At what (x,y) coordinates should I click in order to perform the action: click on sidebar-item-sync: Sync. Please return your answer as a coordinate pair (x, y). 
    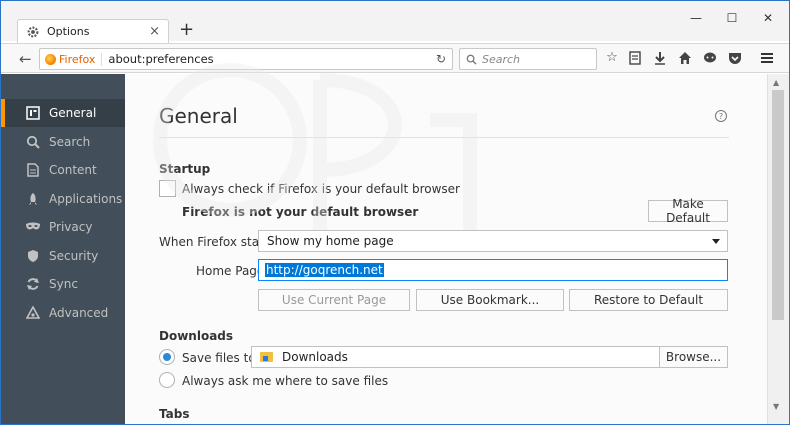
    Looking at the image, I should click on (63, 284).